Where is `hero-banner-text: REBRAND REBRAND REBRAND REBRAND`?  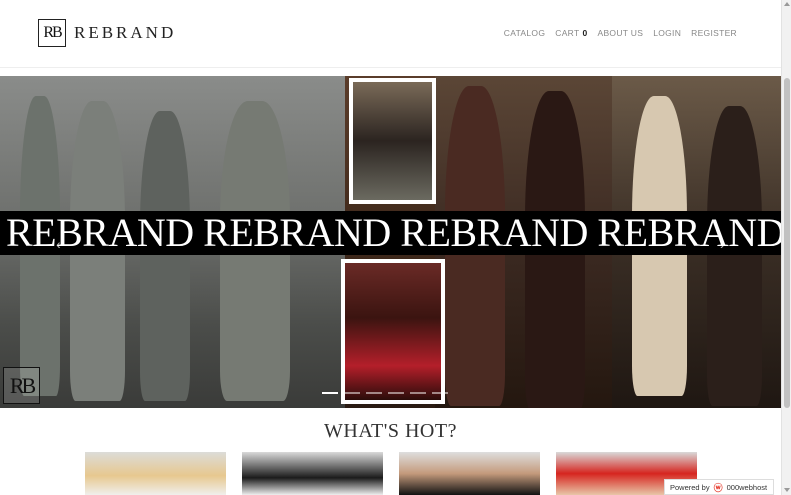 hero-banner-text: REBRAND REBRAND REBRAND REBRAND is located at coordinates (390, 233).